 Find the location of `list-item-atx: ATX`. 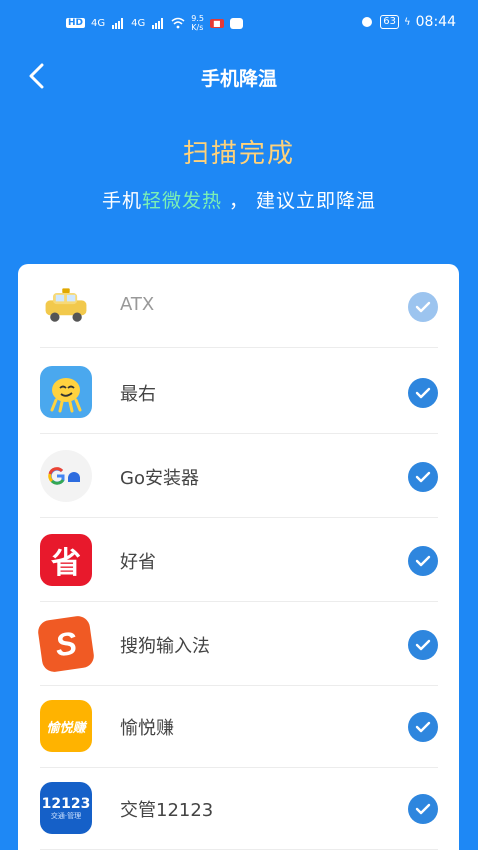

list-item-atx: ATX is located at coordinates (239, 306).